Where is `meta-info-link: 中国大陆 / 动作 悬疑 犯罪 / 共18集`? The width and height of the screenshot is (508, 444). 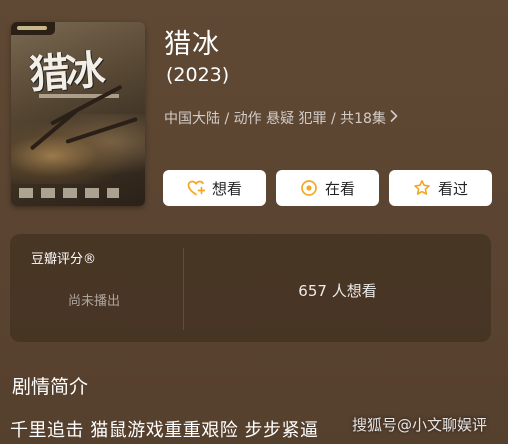
meta-info-link: 中国大陆 / 动作 悬疑 犯罪 / 共18集 is located at coordinates (281, 118).